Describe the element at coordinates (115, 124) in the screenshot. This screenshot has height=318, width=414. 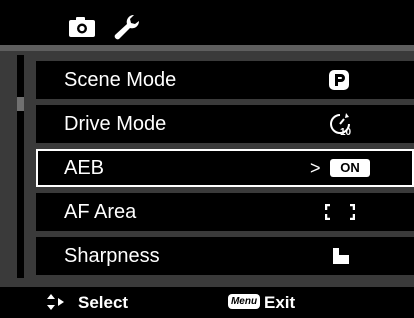
I see `menu-item-label: Drive Mode` at that location.